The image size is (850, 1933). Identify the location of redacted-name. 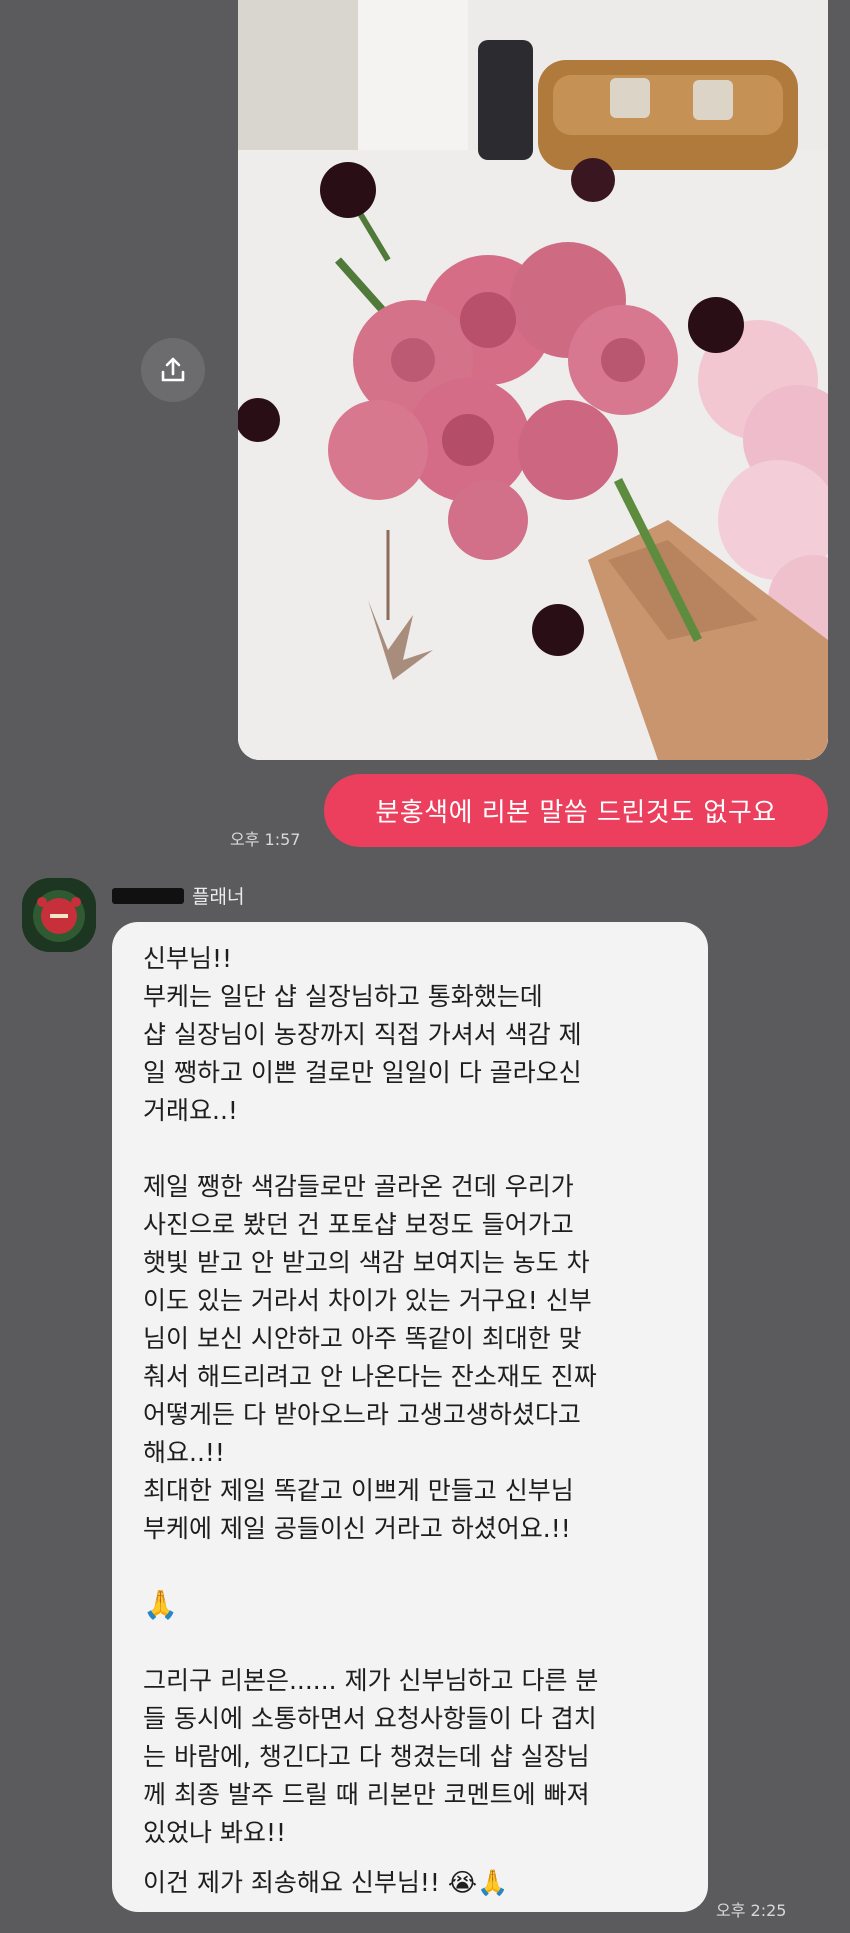
(148, 895).